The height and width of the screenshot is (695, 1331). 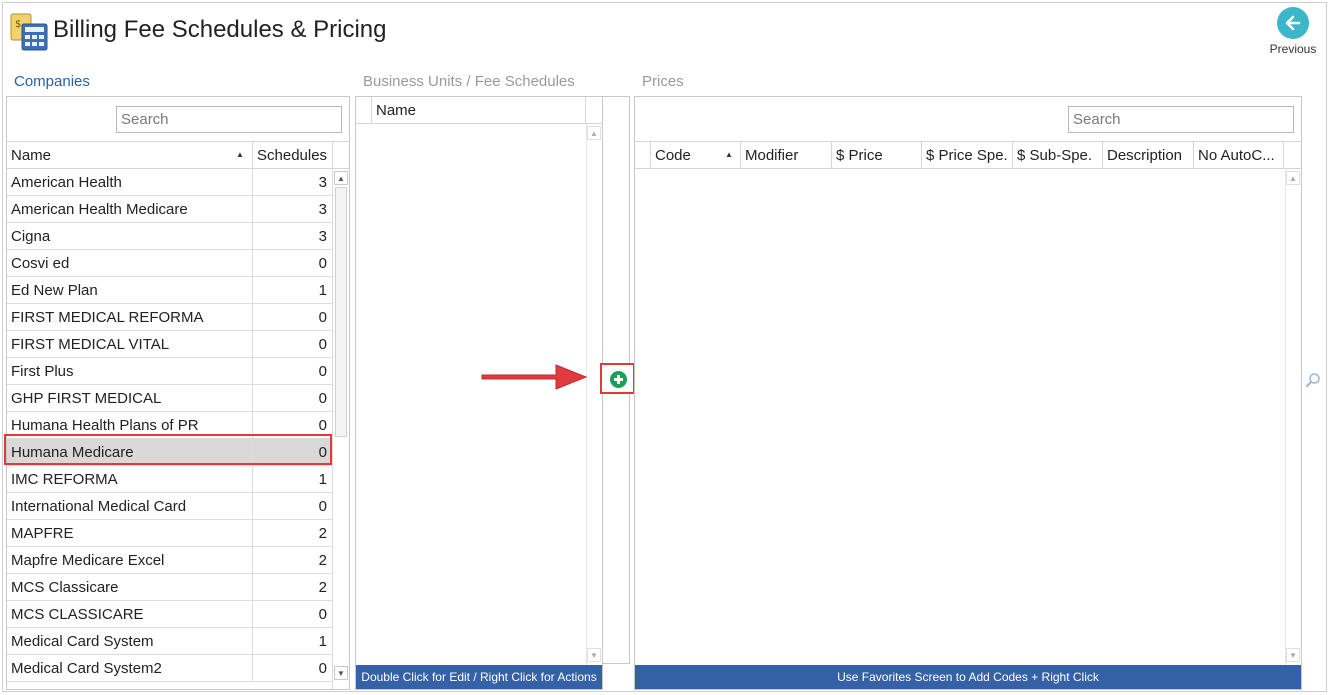 I want to click on column-header-schedules-label: Schedules, so click(x=292, y=155).